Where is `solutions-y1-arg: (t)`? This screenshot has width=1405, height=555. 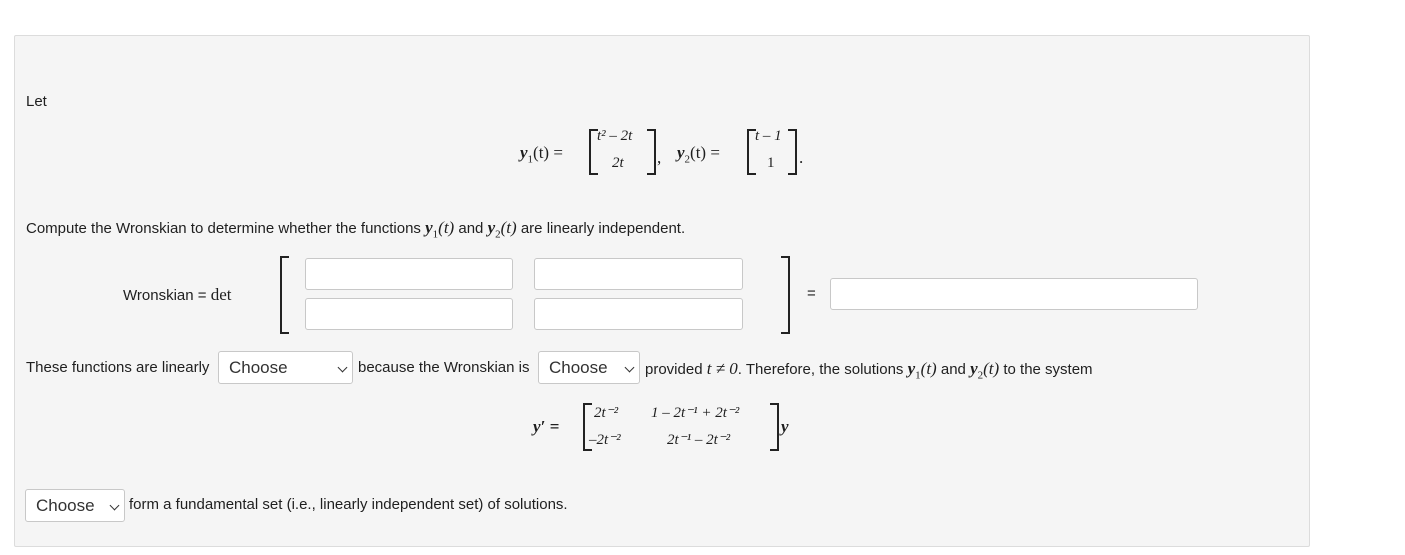
solutions-y1-arg: (t) is located at coordinates (928, 368).